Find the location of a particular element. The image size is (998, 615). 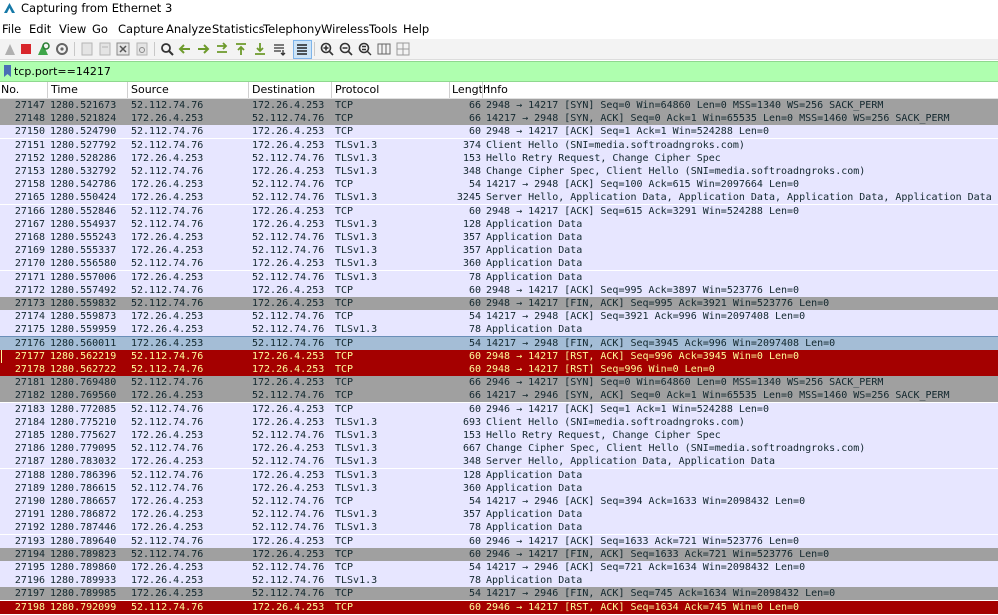

restart-icon is located at coordinates (43, 49).